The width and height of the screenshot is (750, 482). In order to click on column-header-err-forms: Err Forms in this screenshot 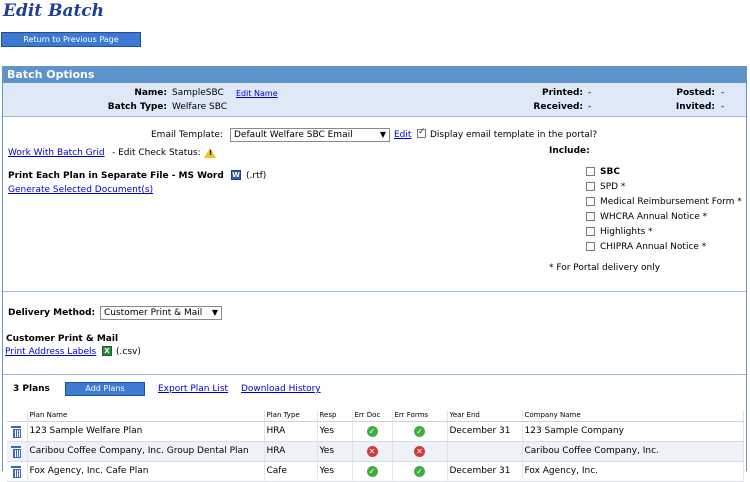, I will do `click(420, 416)`.